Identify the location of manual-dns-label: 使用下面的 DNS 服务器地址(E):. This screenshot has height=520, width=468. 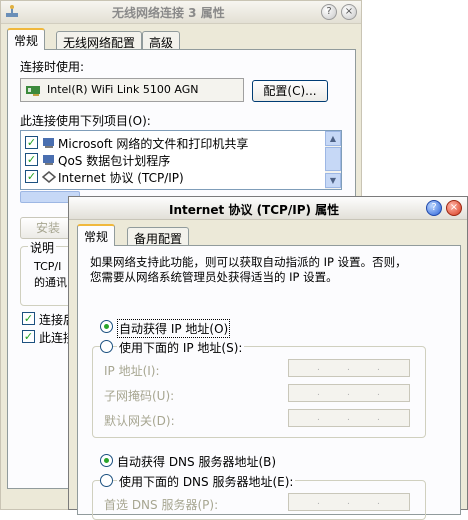
(206, 481).